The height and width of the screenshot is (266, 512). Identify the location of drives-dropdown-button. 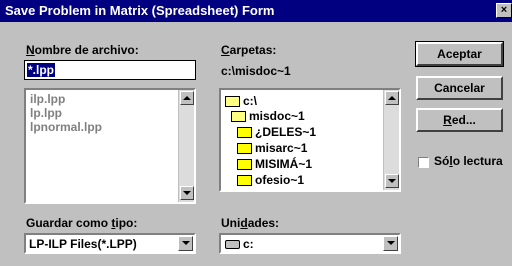
(390, 243).